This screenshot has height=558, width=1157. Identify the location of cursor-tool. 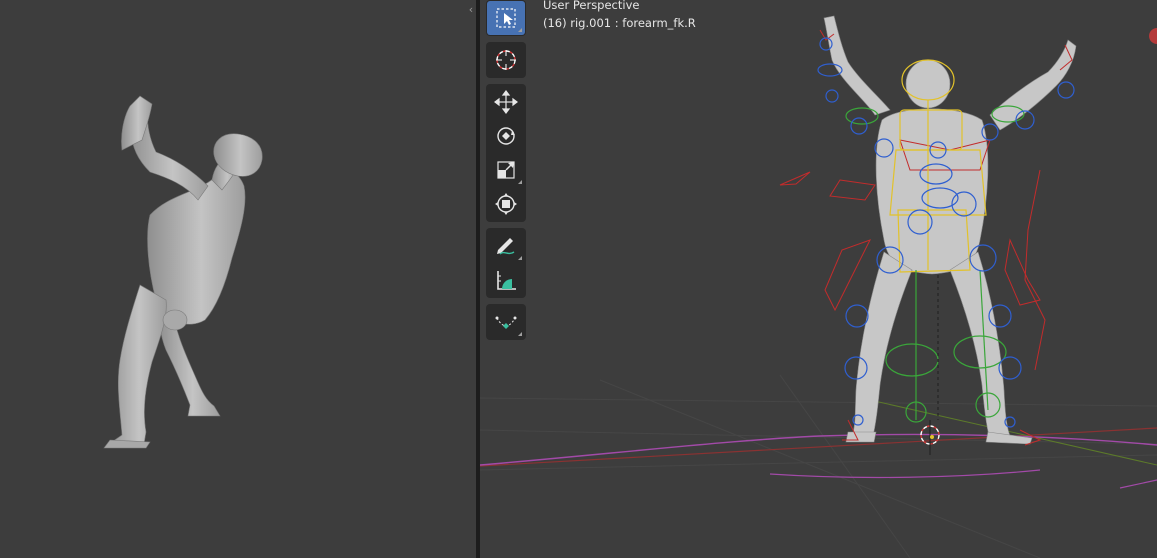
(506, 60).